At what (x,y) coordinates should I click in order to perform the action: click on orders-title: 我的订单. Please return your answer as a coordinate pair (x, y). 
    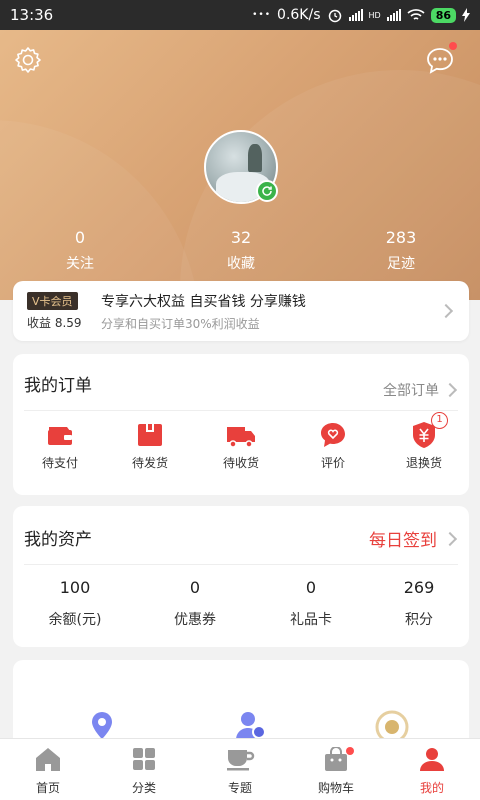
    Looking at the image, I should click on (58, 386).